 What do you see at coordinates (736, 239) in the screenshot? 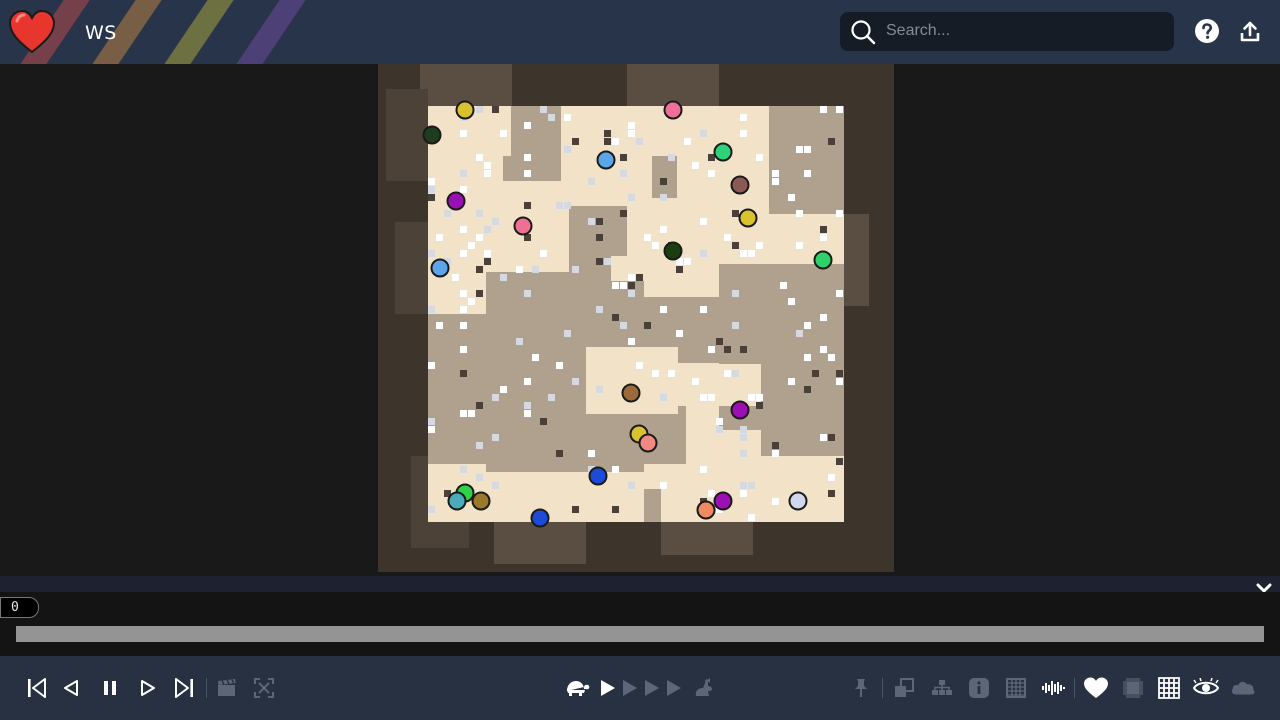
I see `sand-pocket` at bounding box center [736, 239].